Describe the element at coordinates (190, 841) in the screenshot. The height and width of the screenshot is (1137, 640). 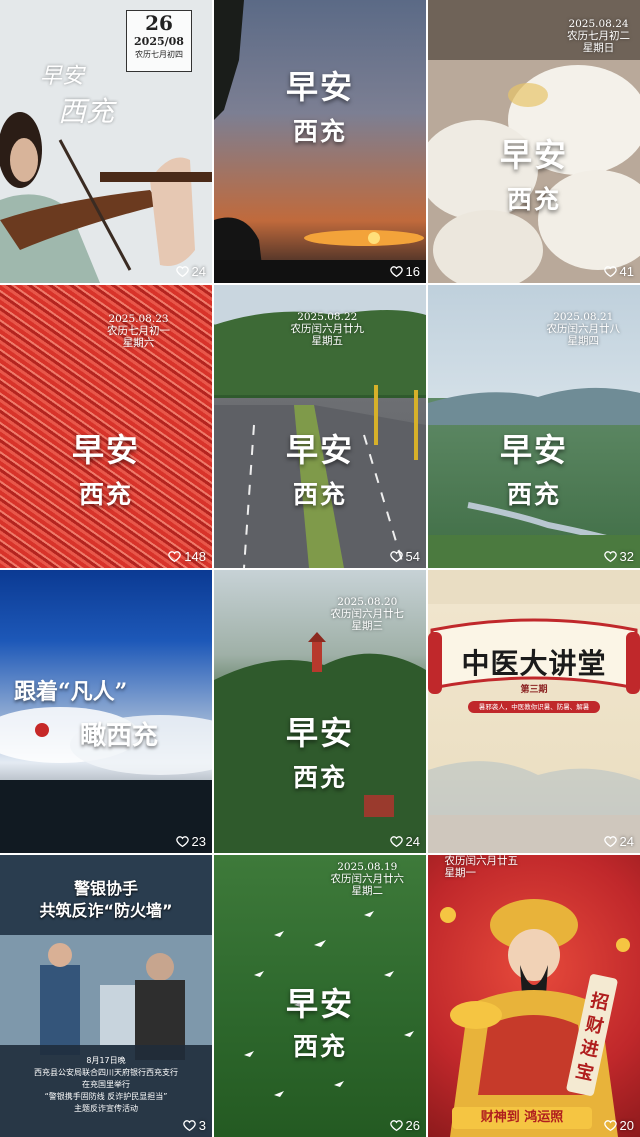
I see `like-count: 23` at that location.